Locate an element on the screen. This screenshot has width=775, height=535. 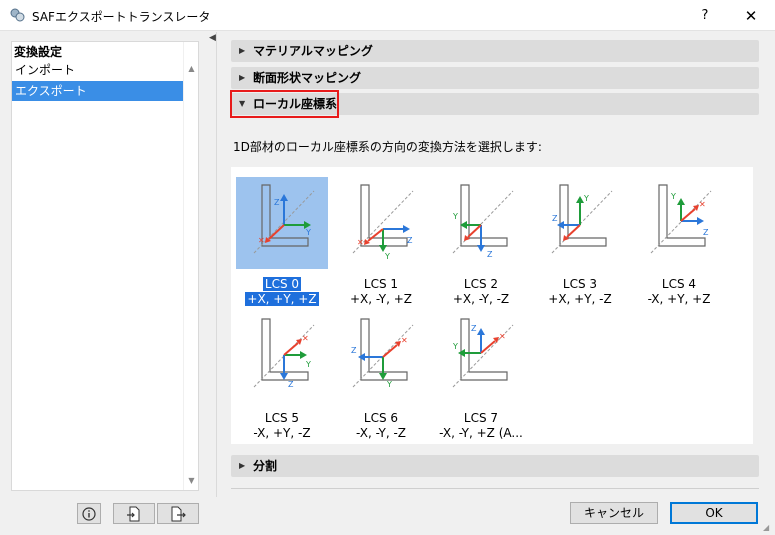
close-button: ✕ is located at coordinates (751, 16).